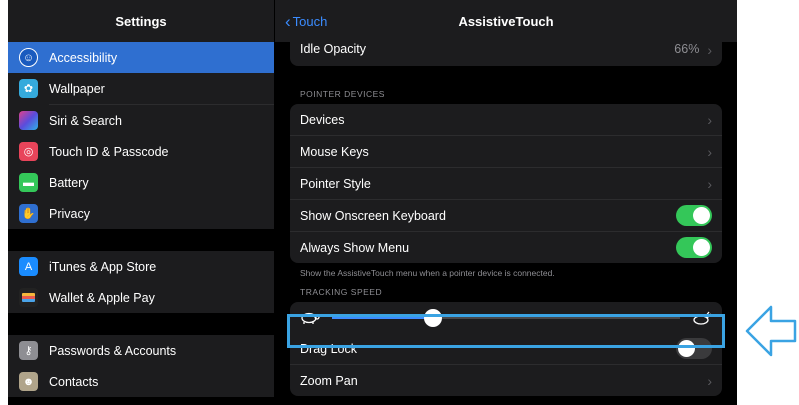 Image resolution: width=799 pixels, height=405 pixels. I want to click on arrow-left-icon, so click(771, 331).